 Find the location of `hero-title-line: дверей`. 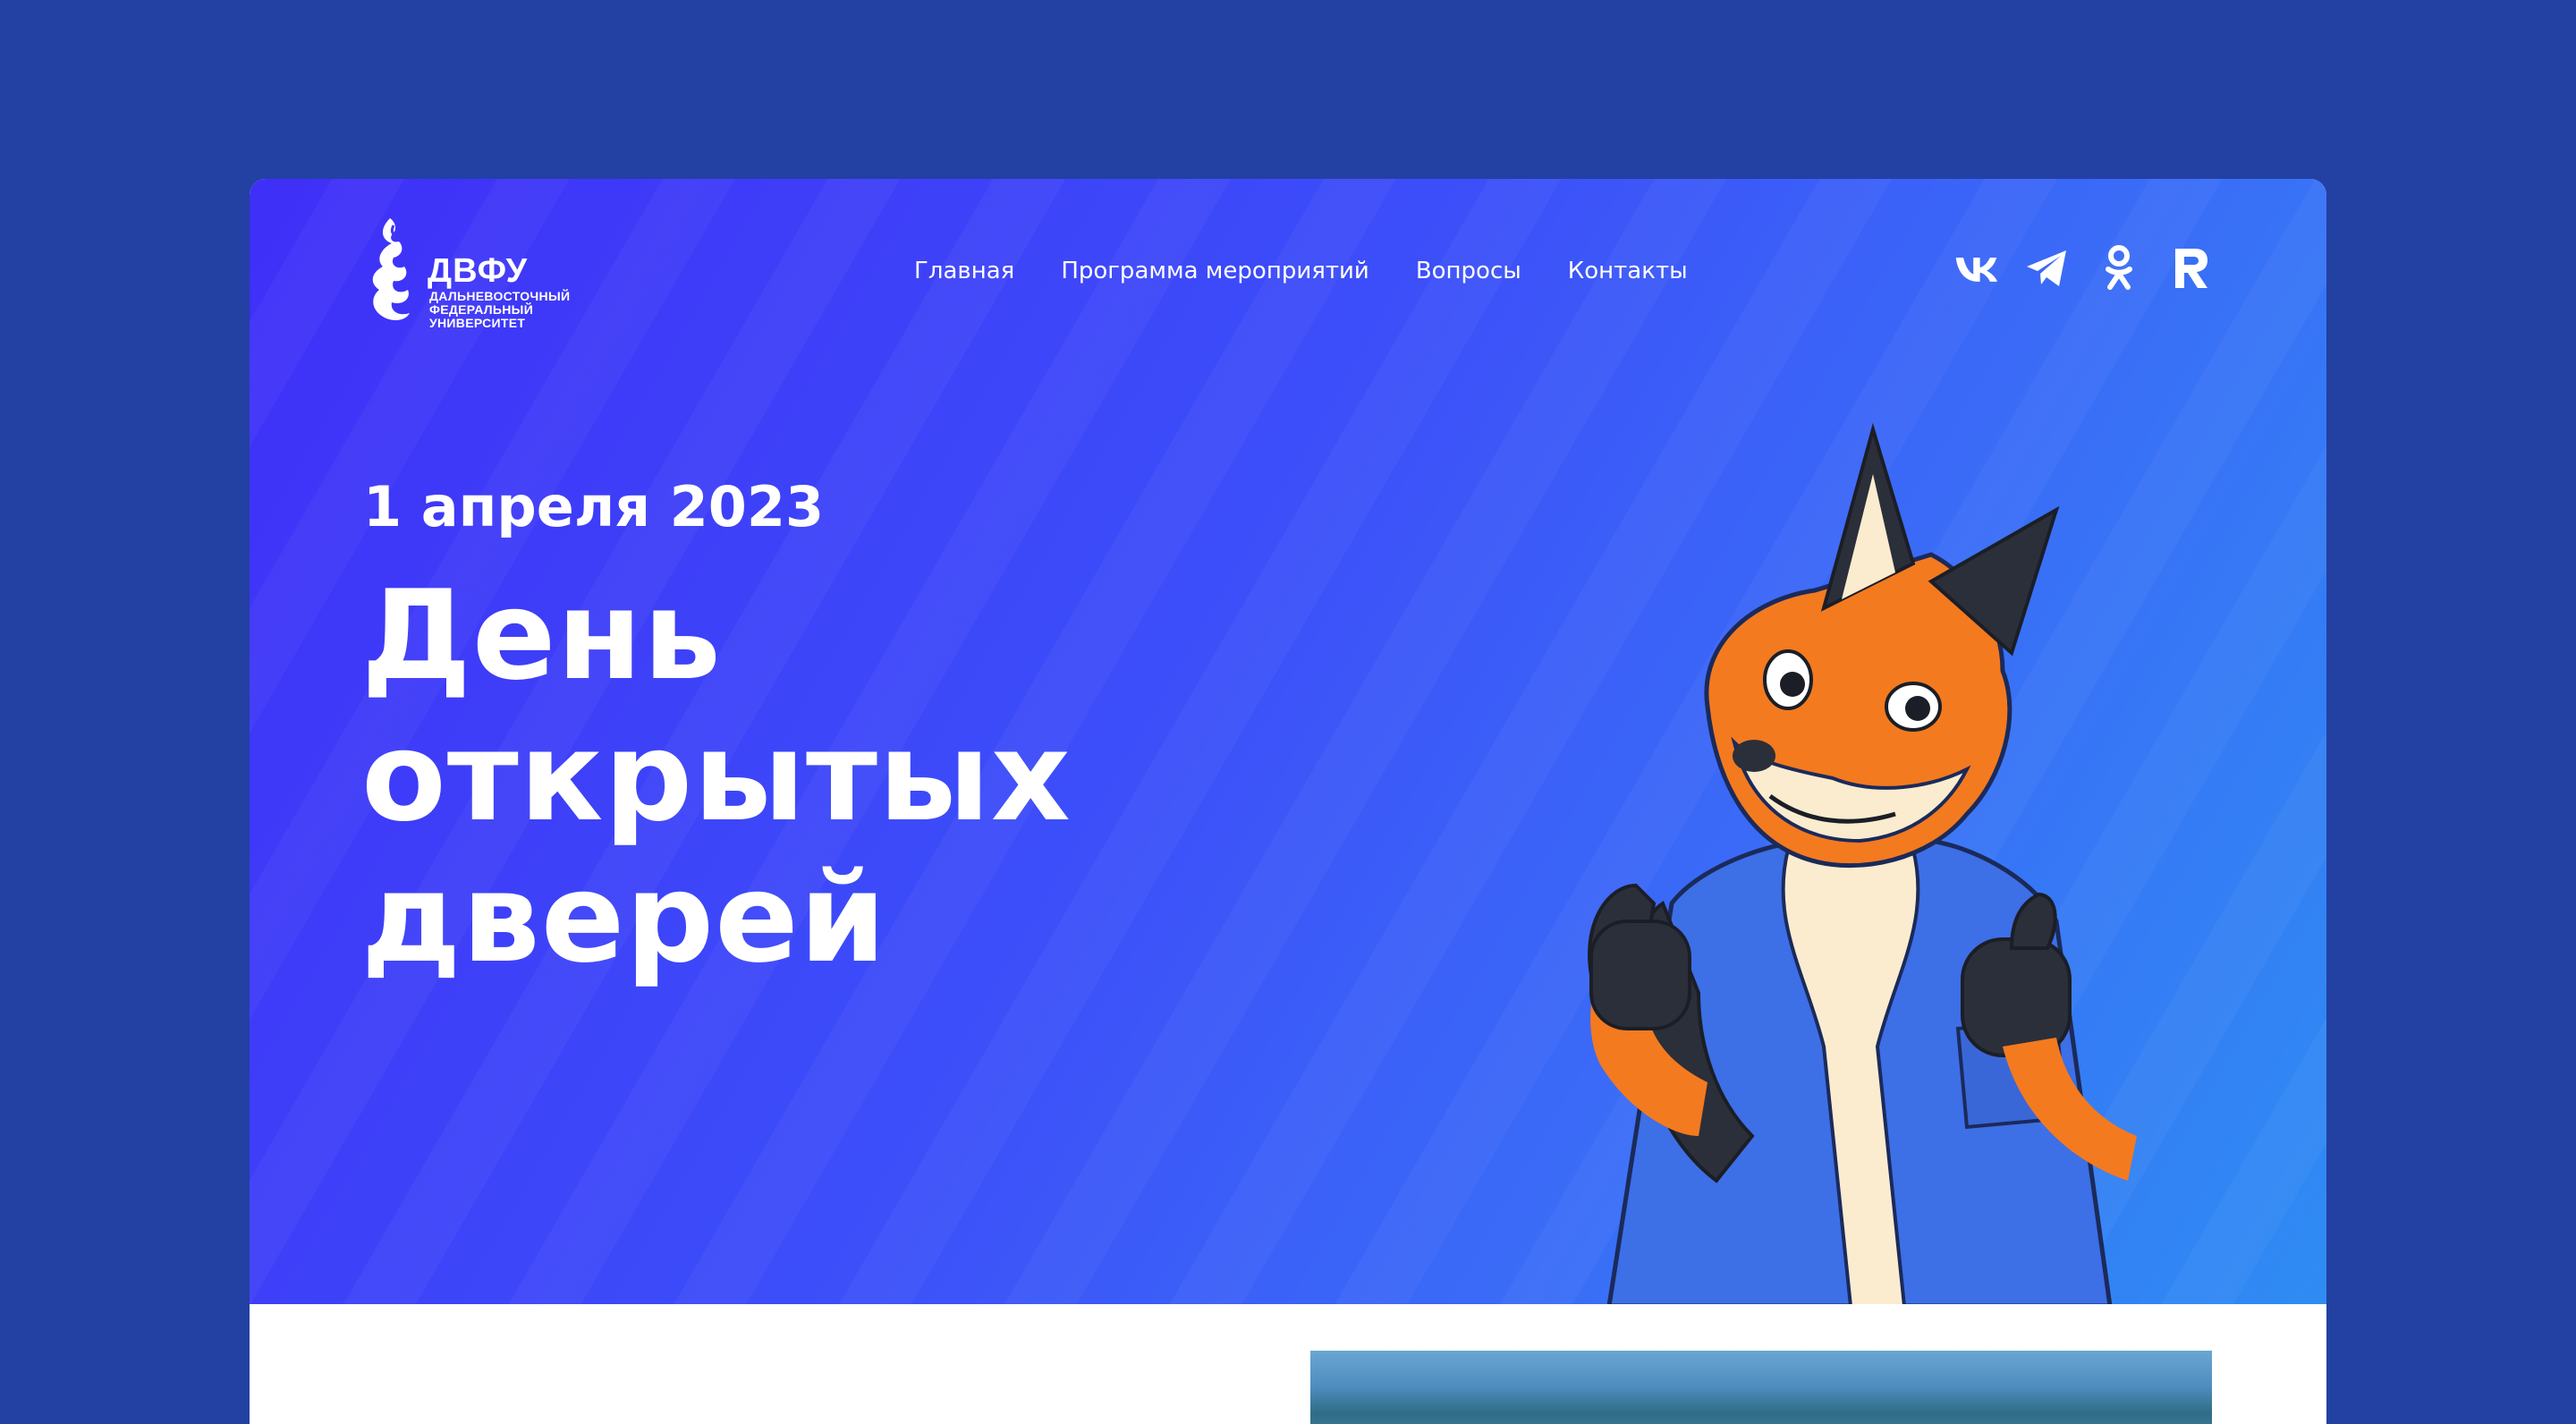

hero-title-line: дверей is located at coordinates (624, 918).